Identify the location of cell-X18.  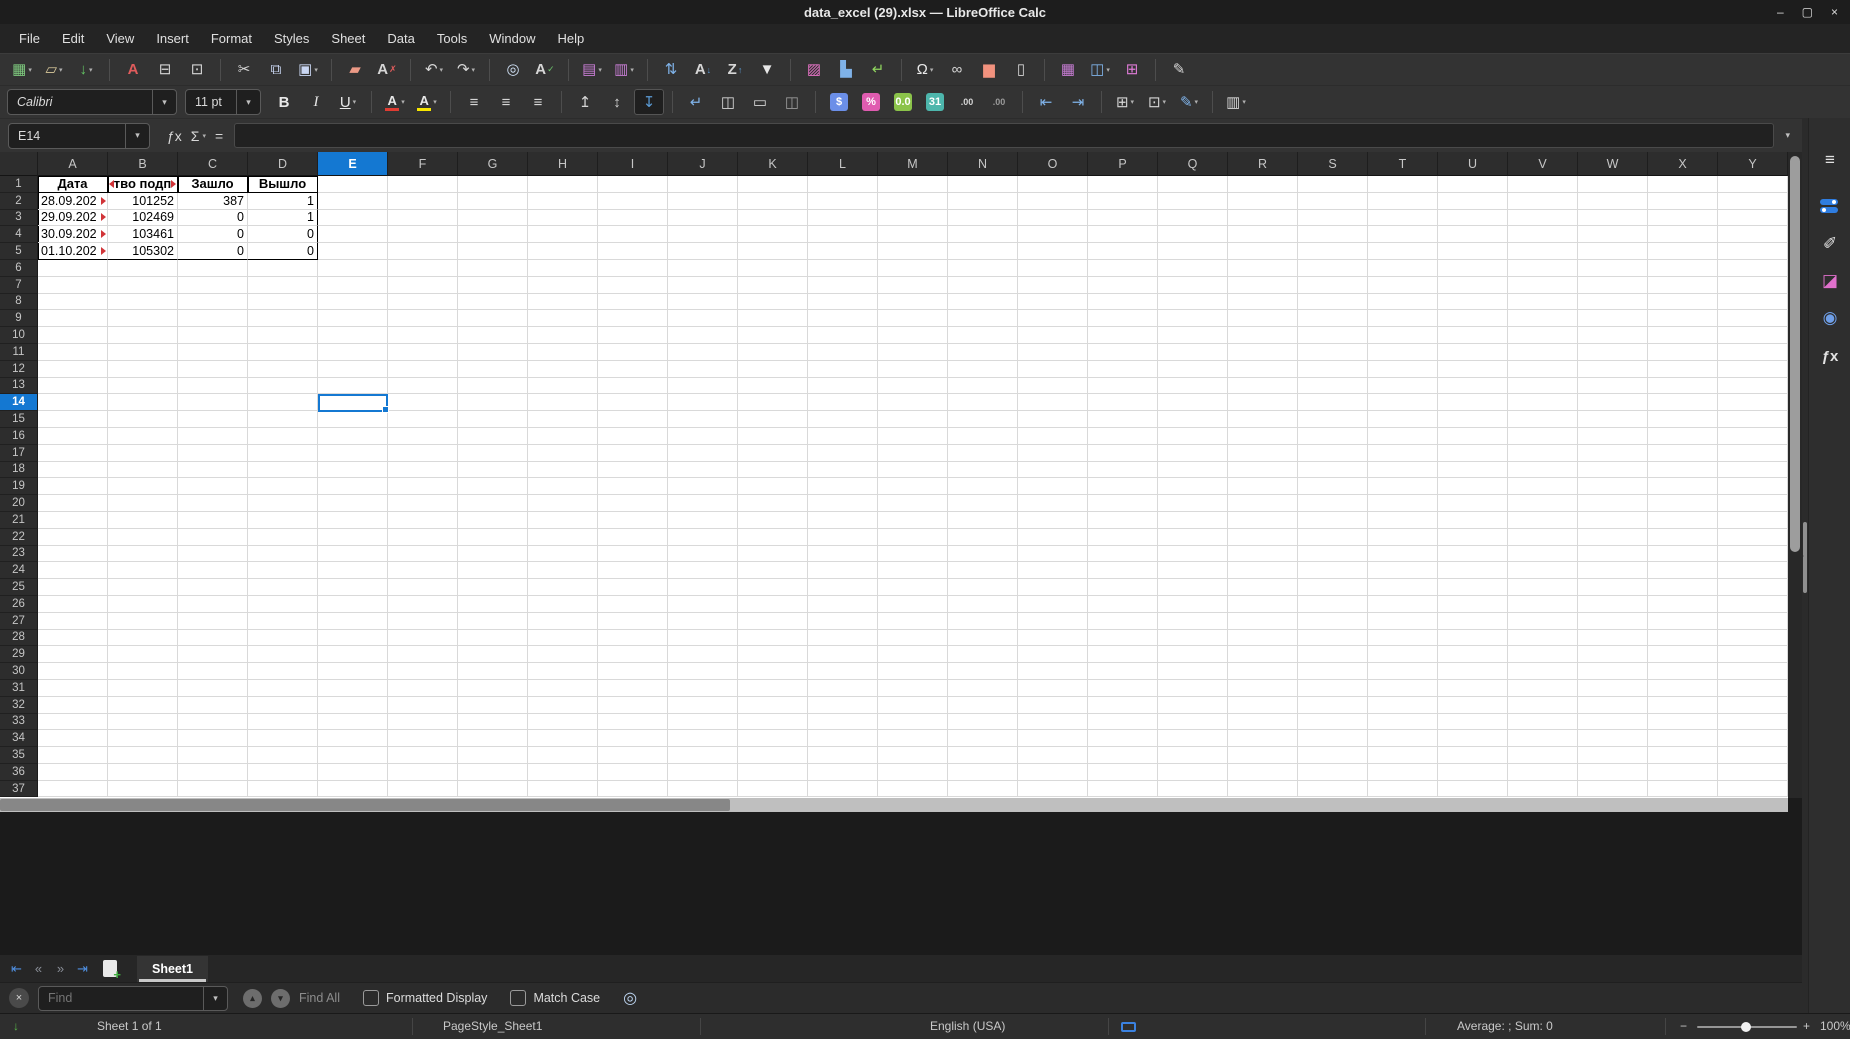
(1683, 470).